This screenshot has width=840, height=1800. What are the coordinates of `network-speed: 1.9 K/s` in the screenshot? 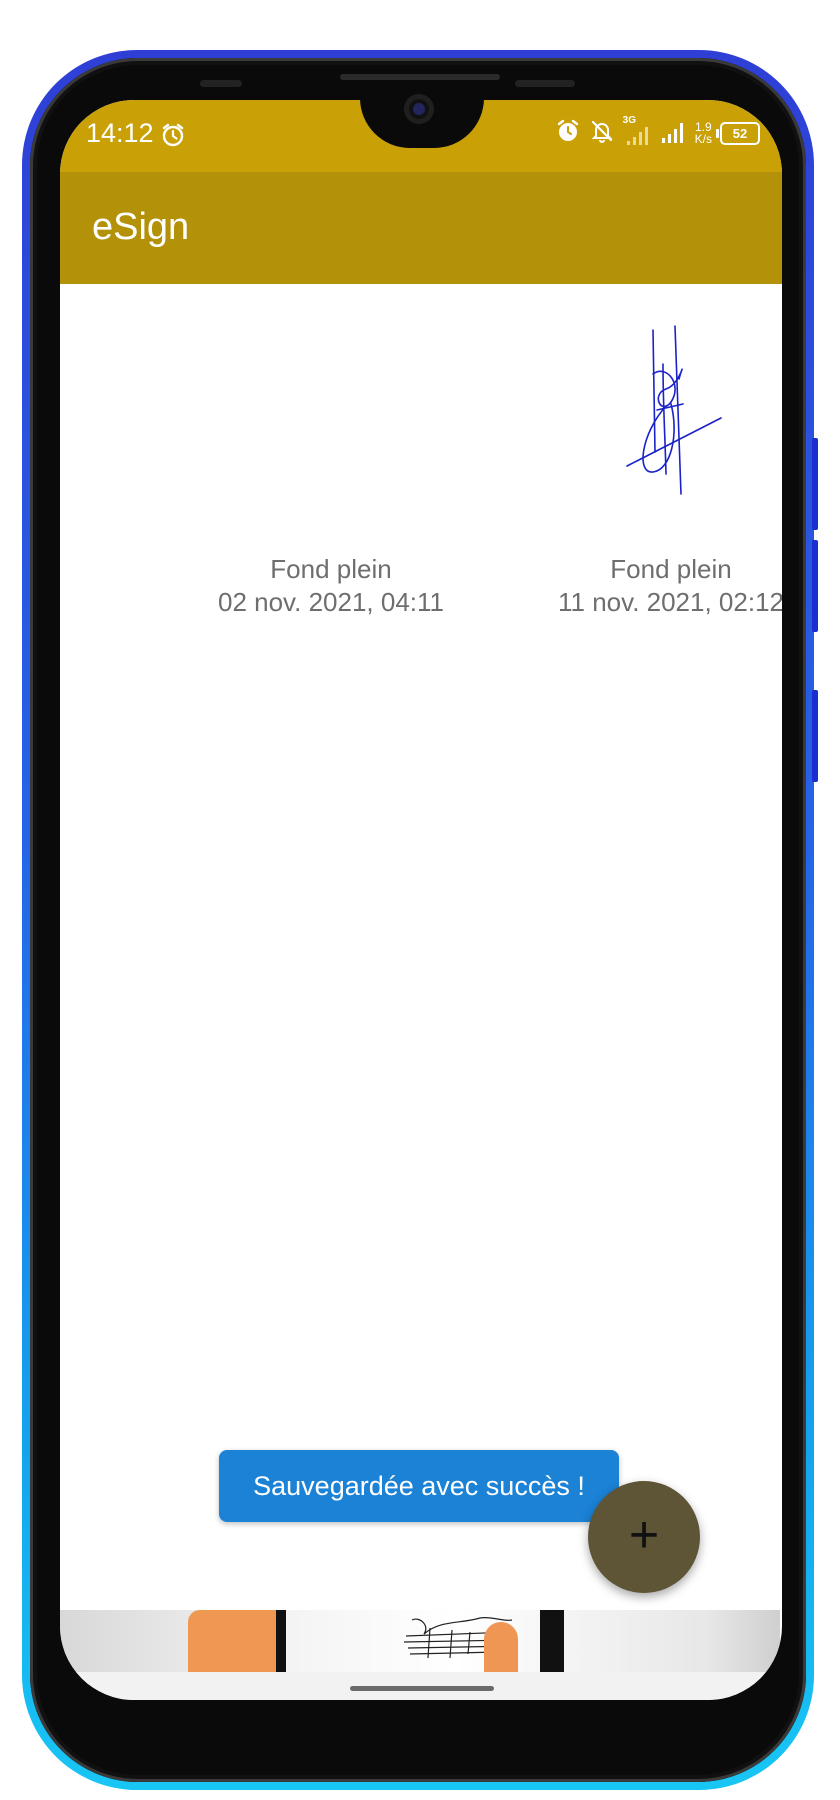 It's located at (703, 133).